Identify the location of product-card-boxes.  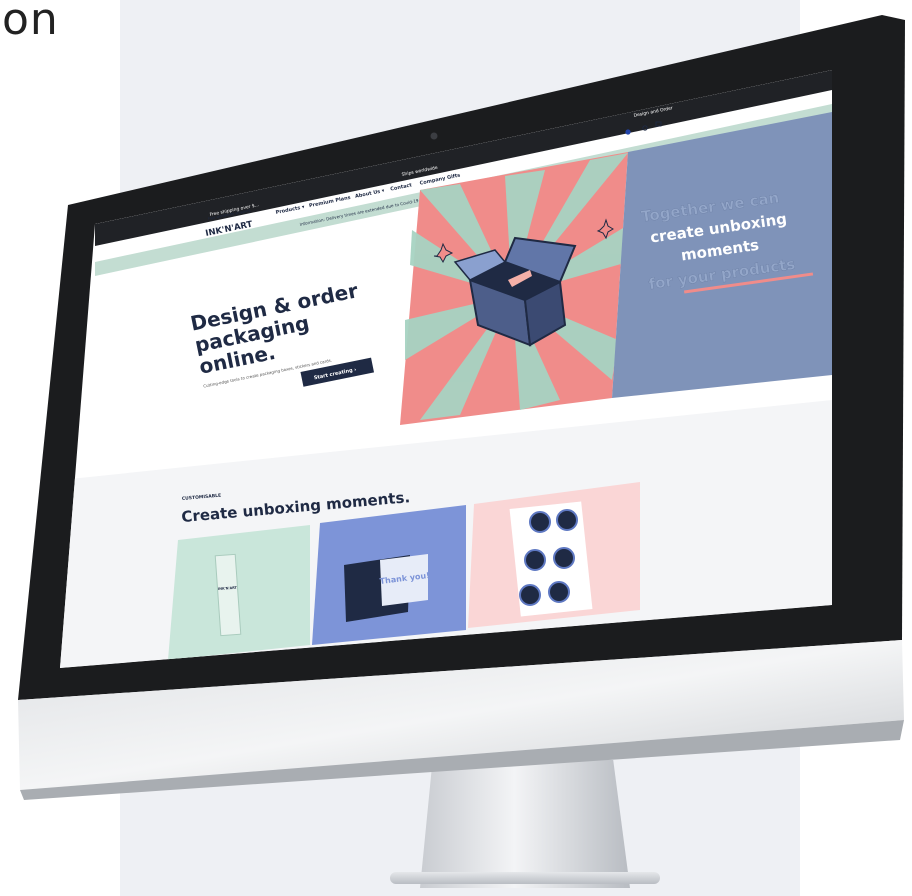
(239, 592).